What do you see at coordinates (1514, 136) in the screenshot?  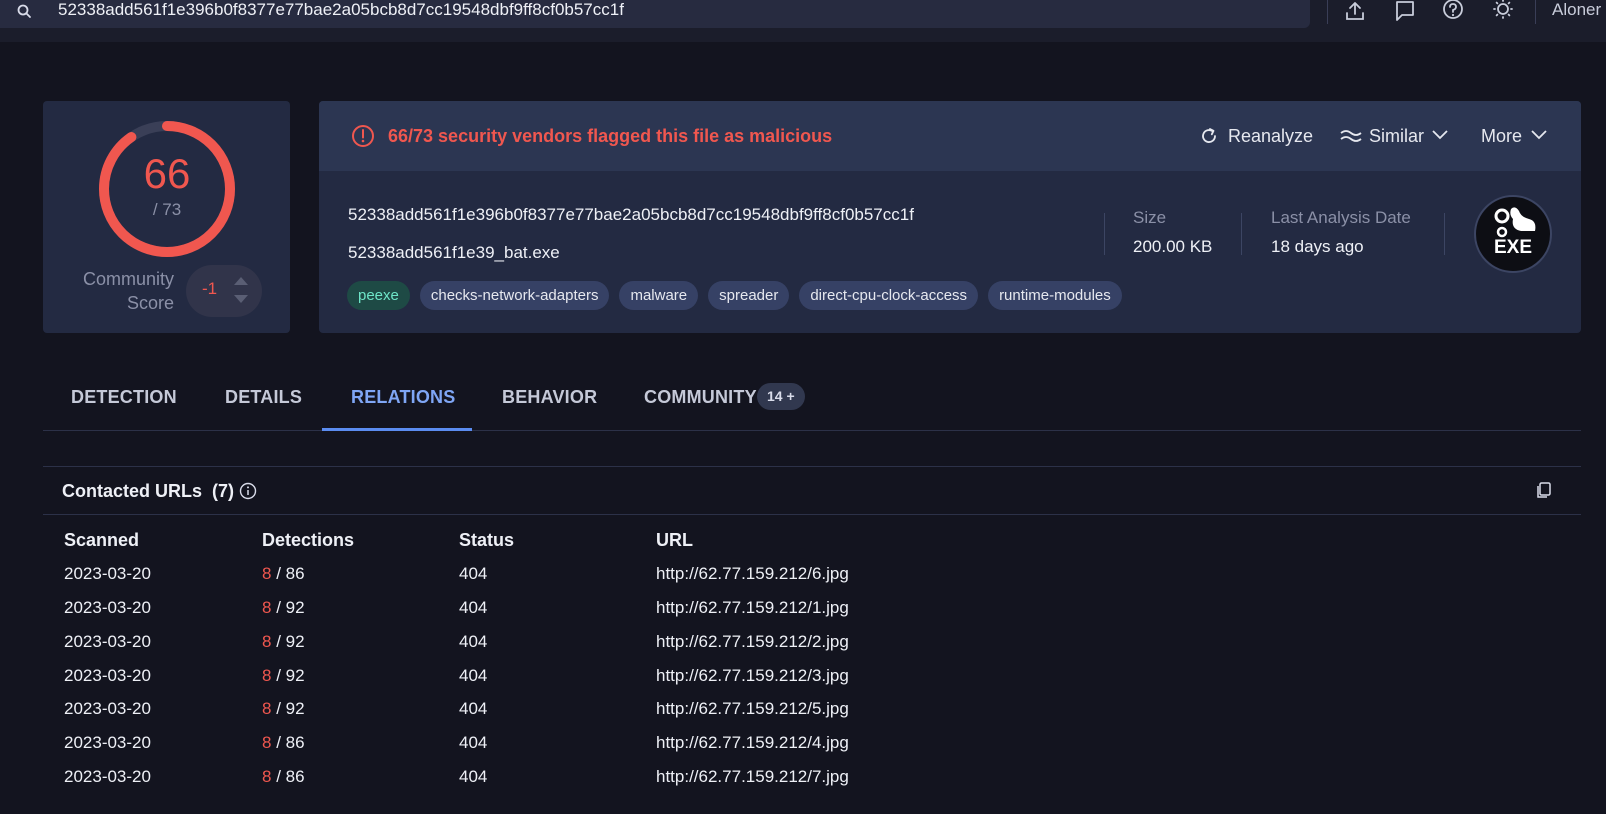 I see `more-button: More` at bounding box center [1514, 136].